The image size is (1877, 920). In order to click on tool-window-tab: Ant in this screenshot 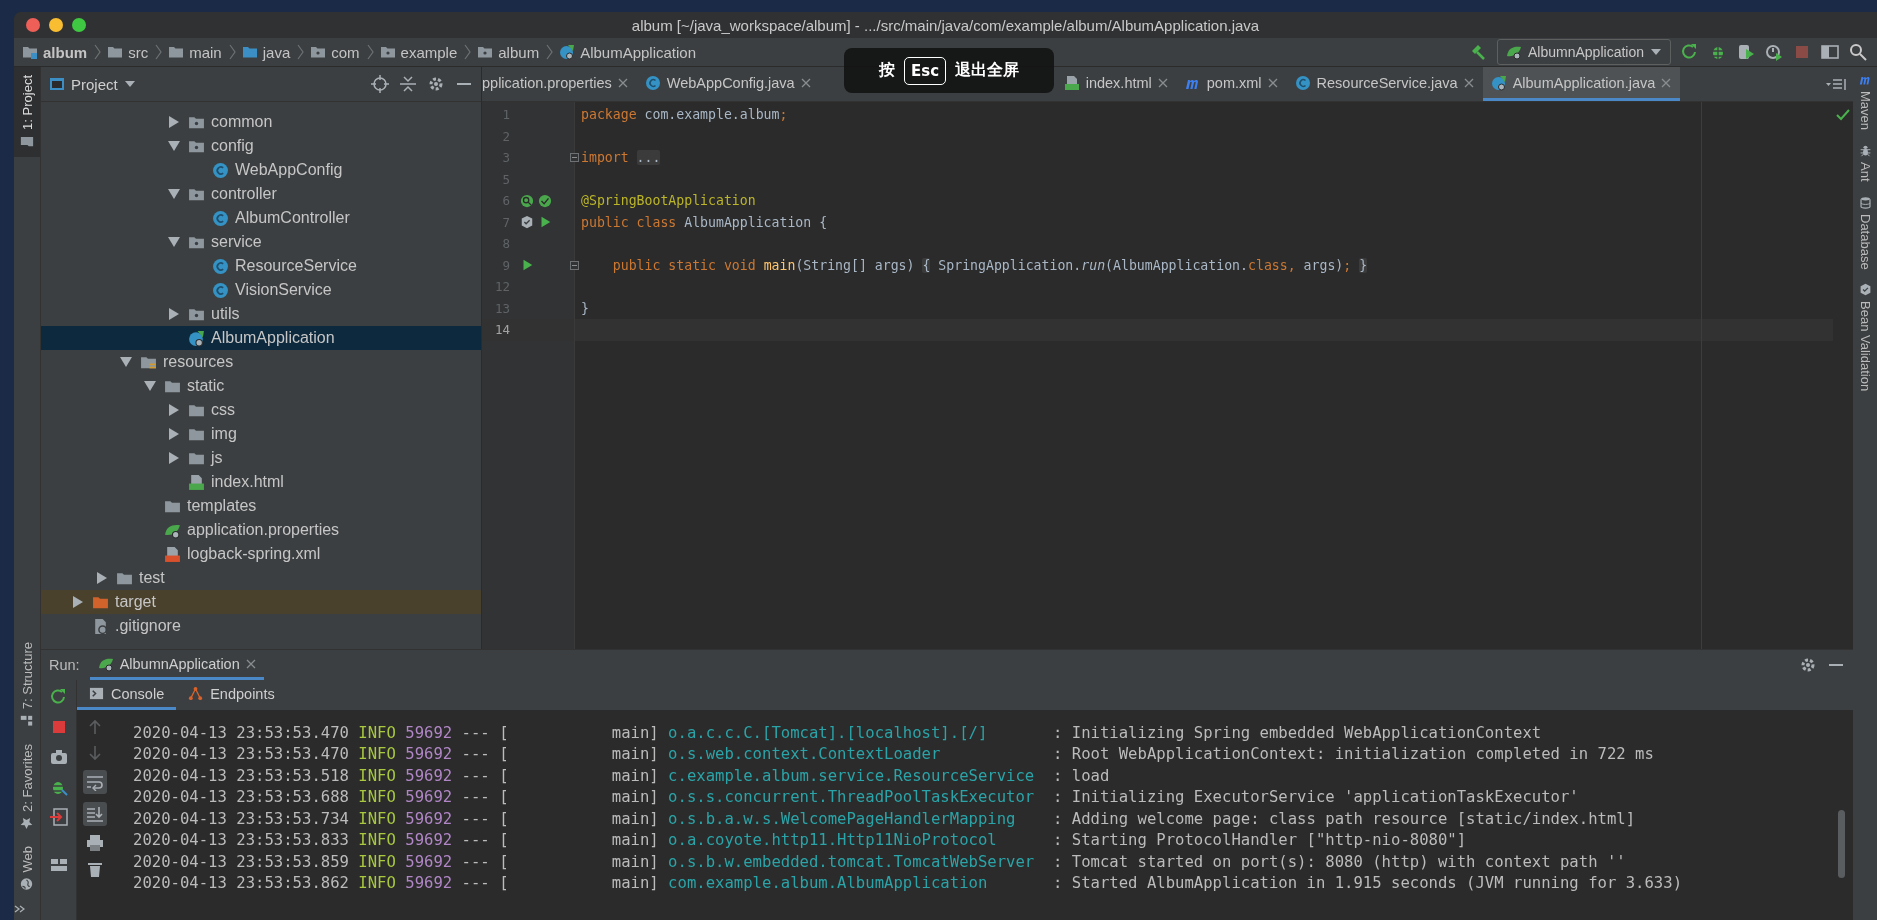, I will do `click(1865, 163)`.